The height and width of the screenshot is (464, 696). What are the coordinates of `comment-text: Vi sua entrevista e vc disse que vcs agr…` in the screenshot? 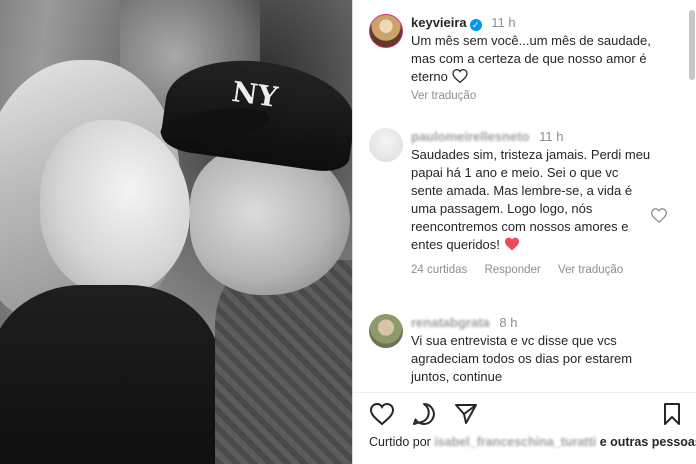 It's located at (522, 358).